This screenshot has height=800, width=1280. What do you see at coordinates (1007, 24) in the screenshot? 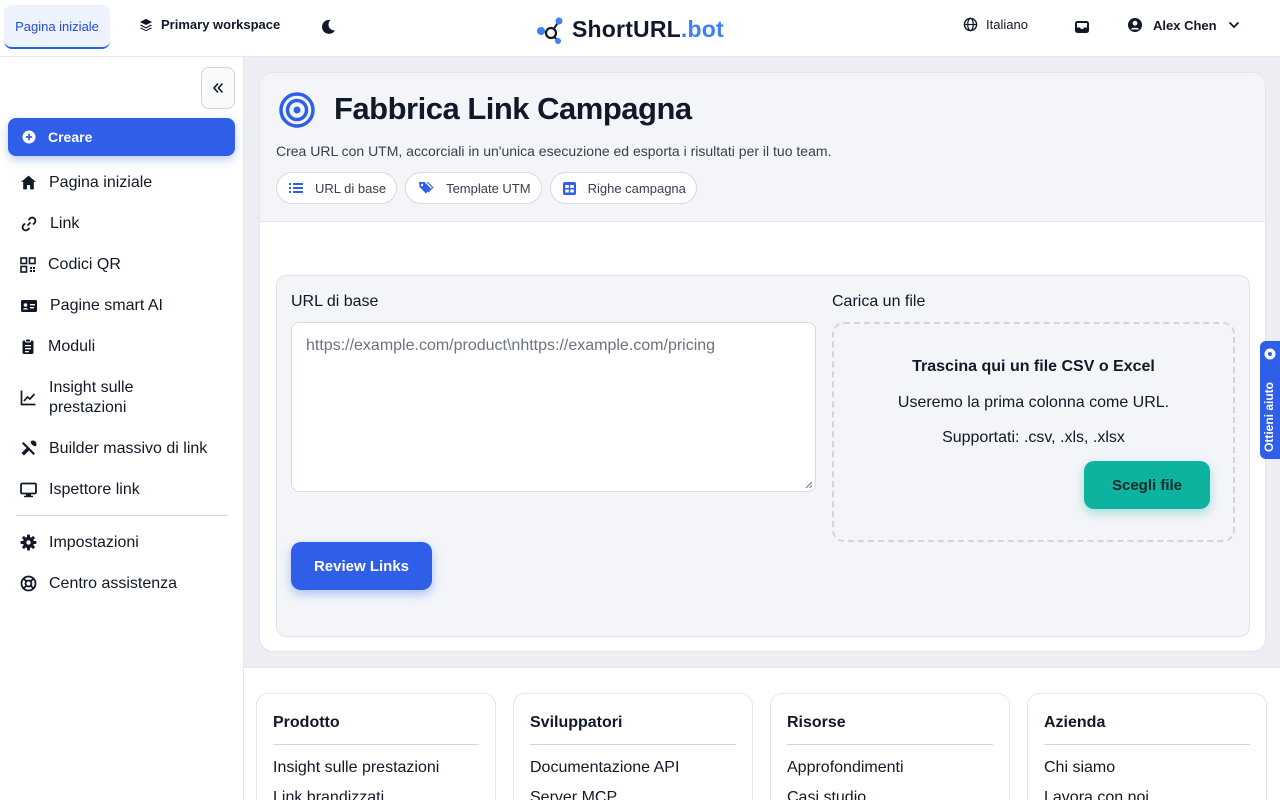
I see `language-label: Italiano` at bounding box center [1007, 24].